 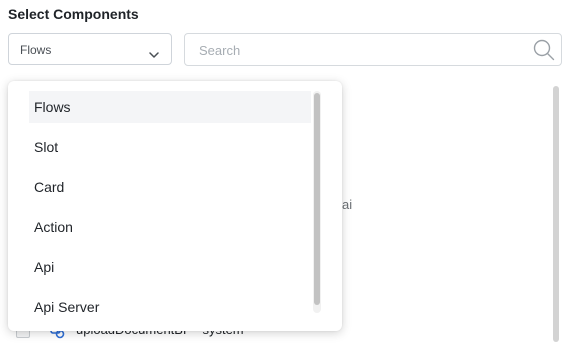 I want to click on search-input, so click(x=359, y=50).